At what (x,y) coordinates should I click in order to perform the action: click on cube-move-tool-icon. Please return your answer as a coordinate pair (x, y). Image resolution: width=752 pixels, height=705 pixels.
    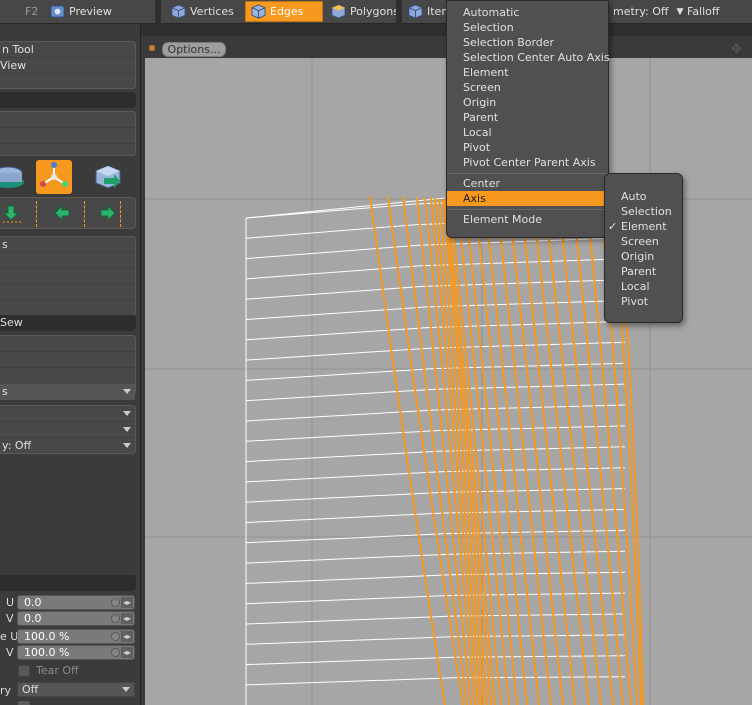
    Looking at the image, I should click on (108, 177).